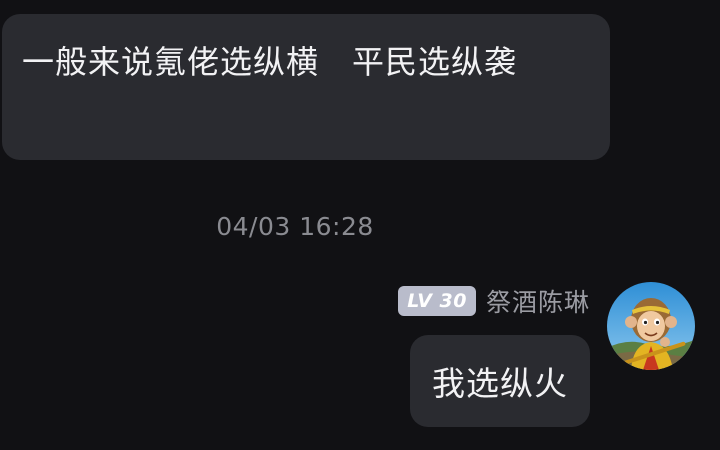 The image size is (720, 450). What do you see at coordinates (437, 301) in the screenshot?
I see `level-badge: LV 30` at bounding box center [437, 301].